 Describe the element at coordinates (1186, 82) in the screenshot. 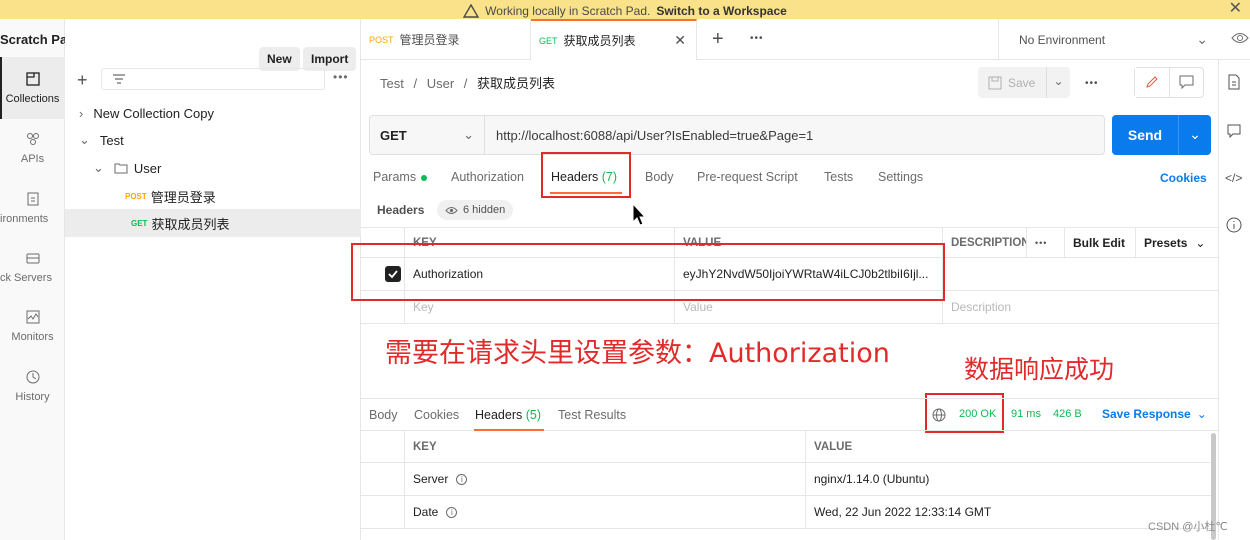

I see `comment-icon` at that location.